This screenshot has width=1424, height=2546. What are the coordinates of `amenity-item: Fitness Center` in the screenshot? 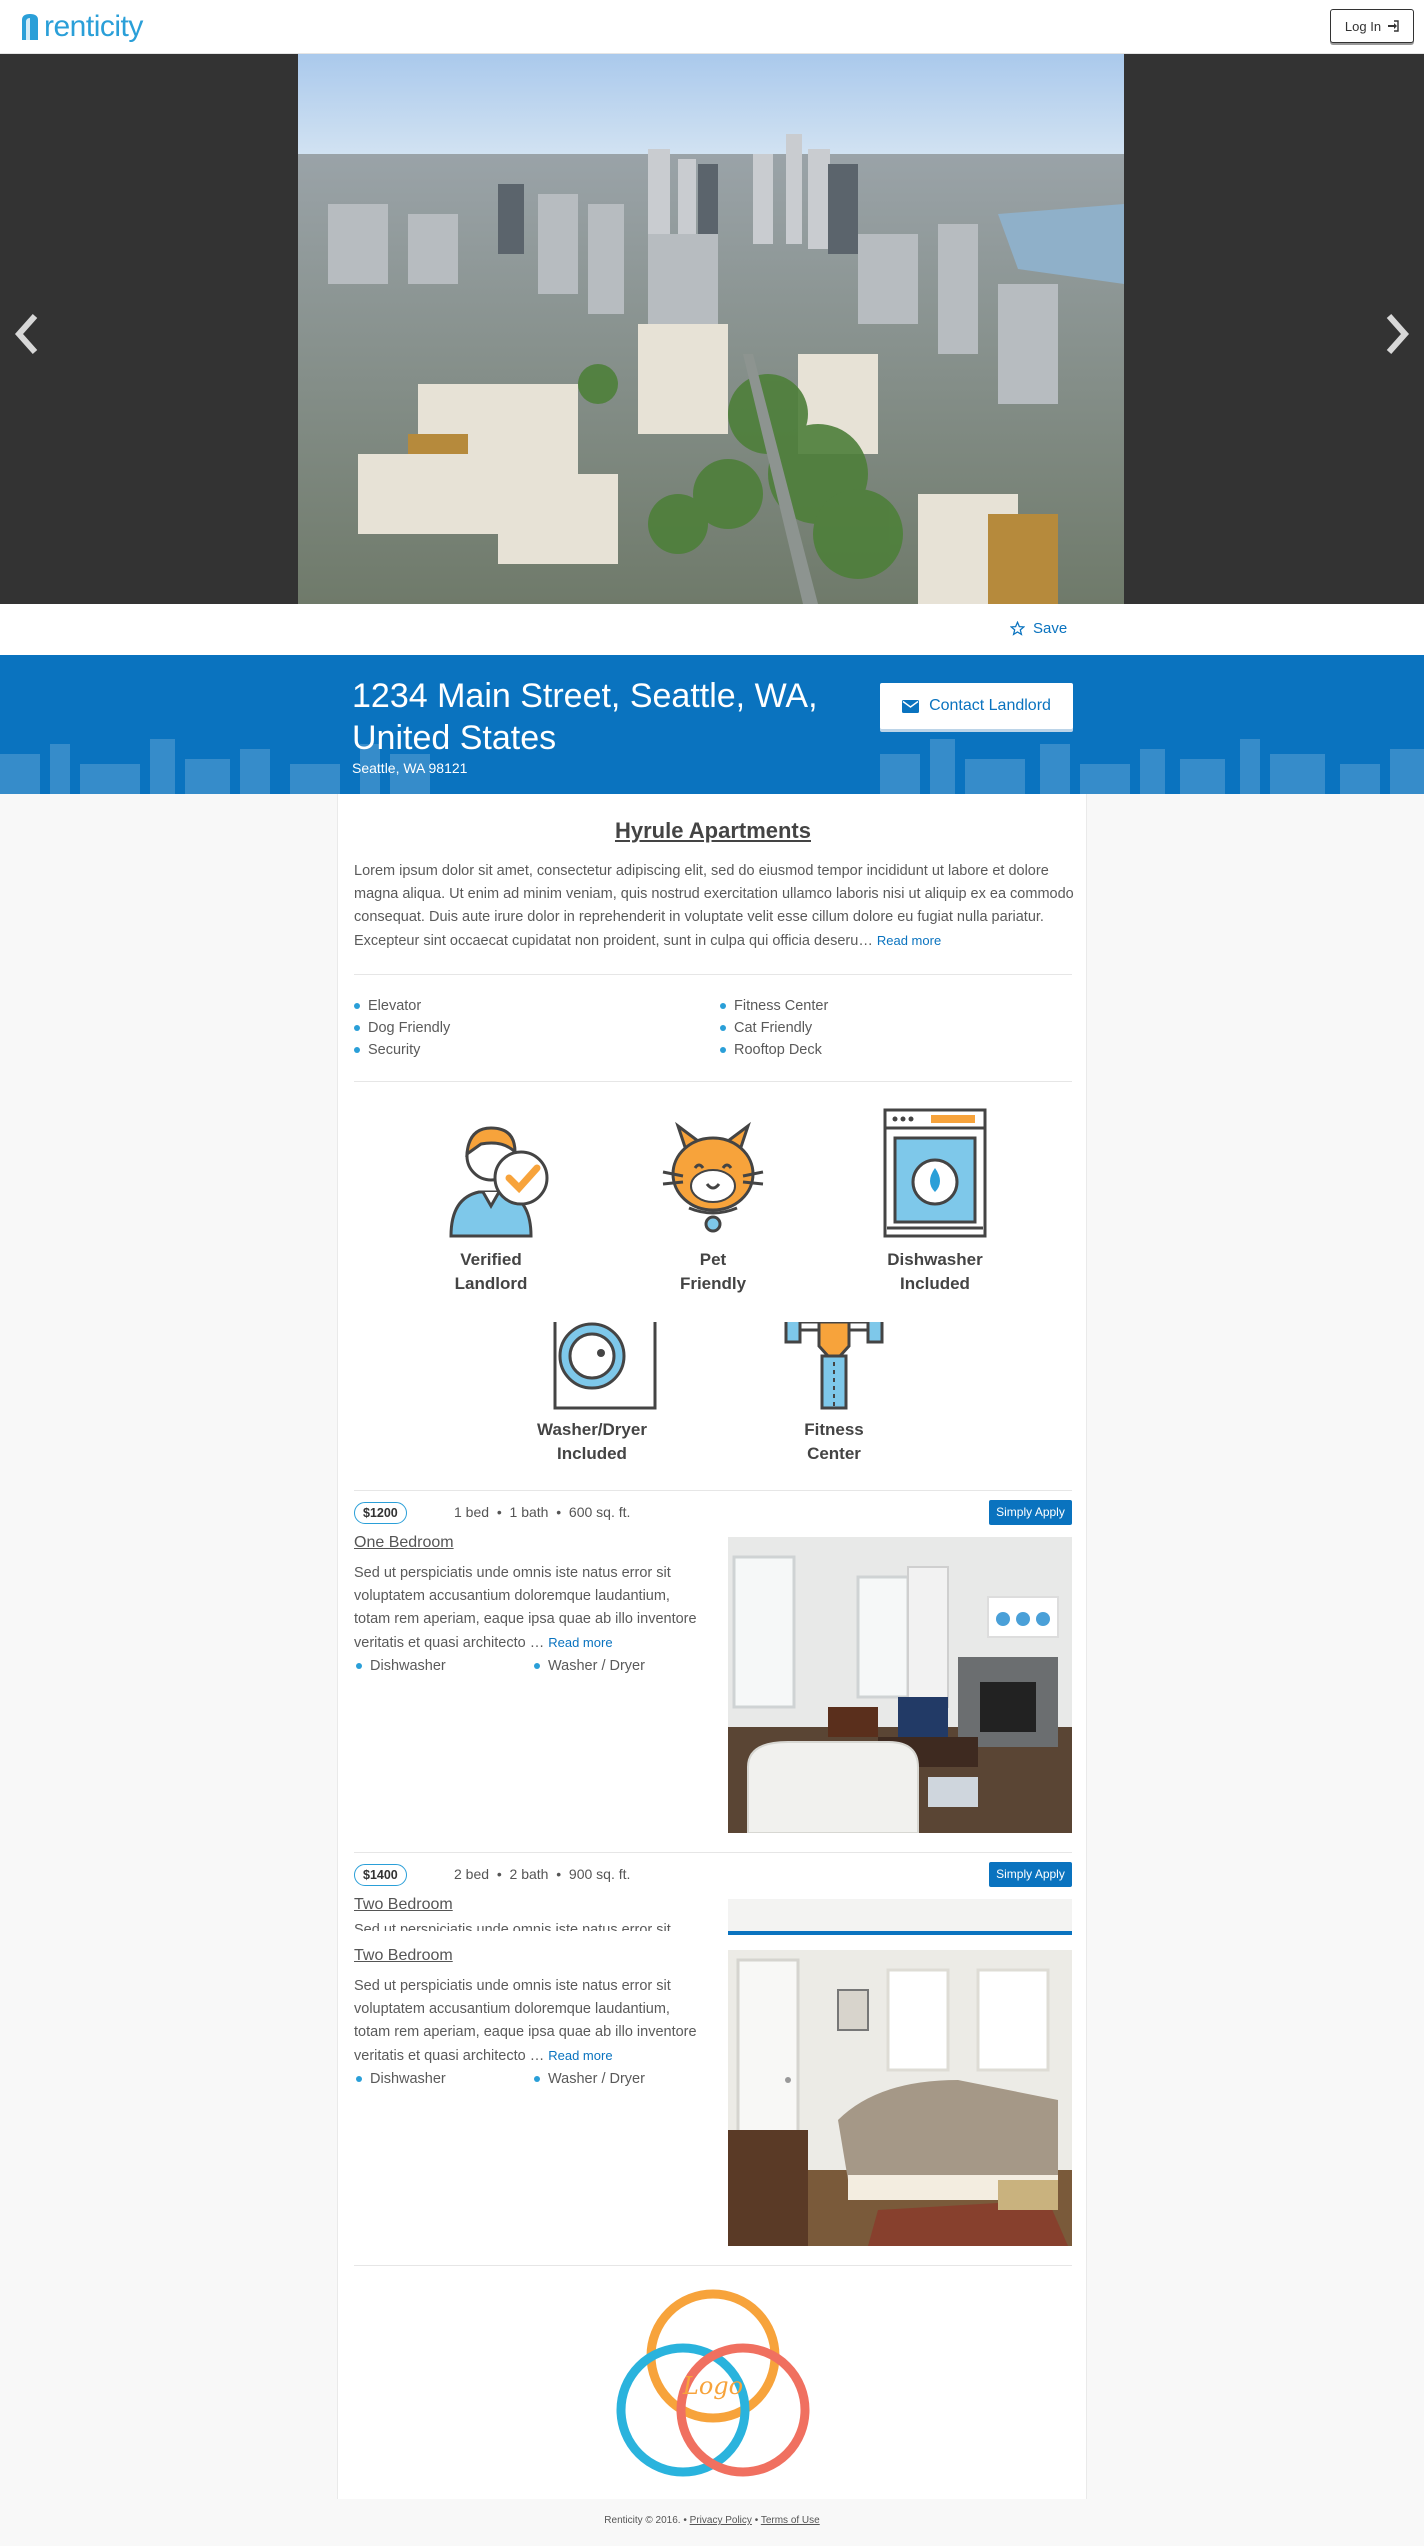 It's located at (774, 1006).